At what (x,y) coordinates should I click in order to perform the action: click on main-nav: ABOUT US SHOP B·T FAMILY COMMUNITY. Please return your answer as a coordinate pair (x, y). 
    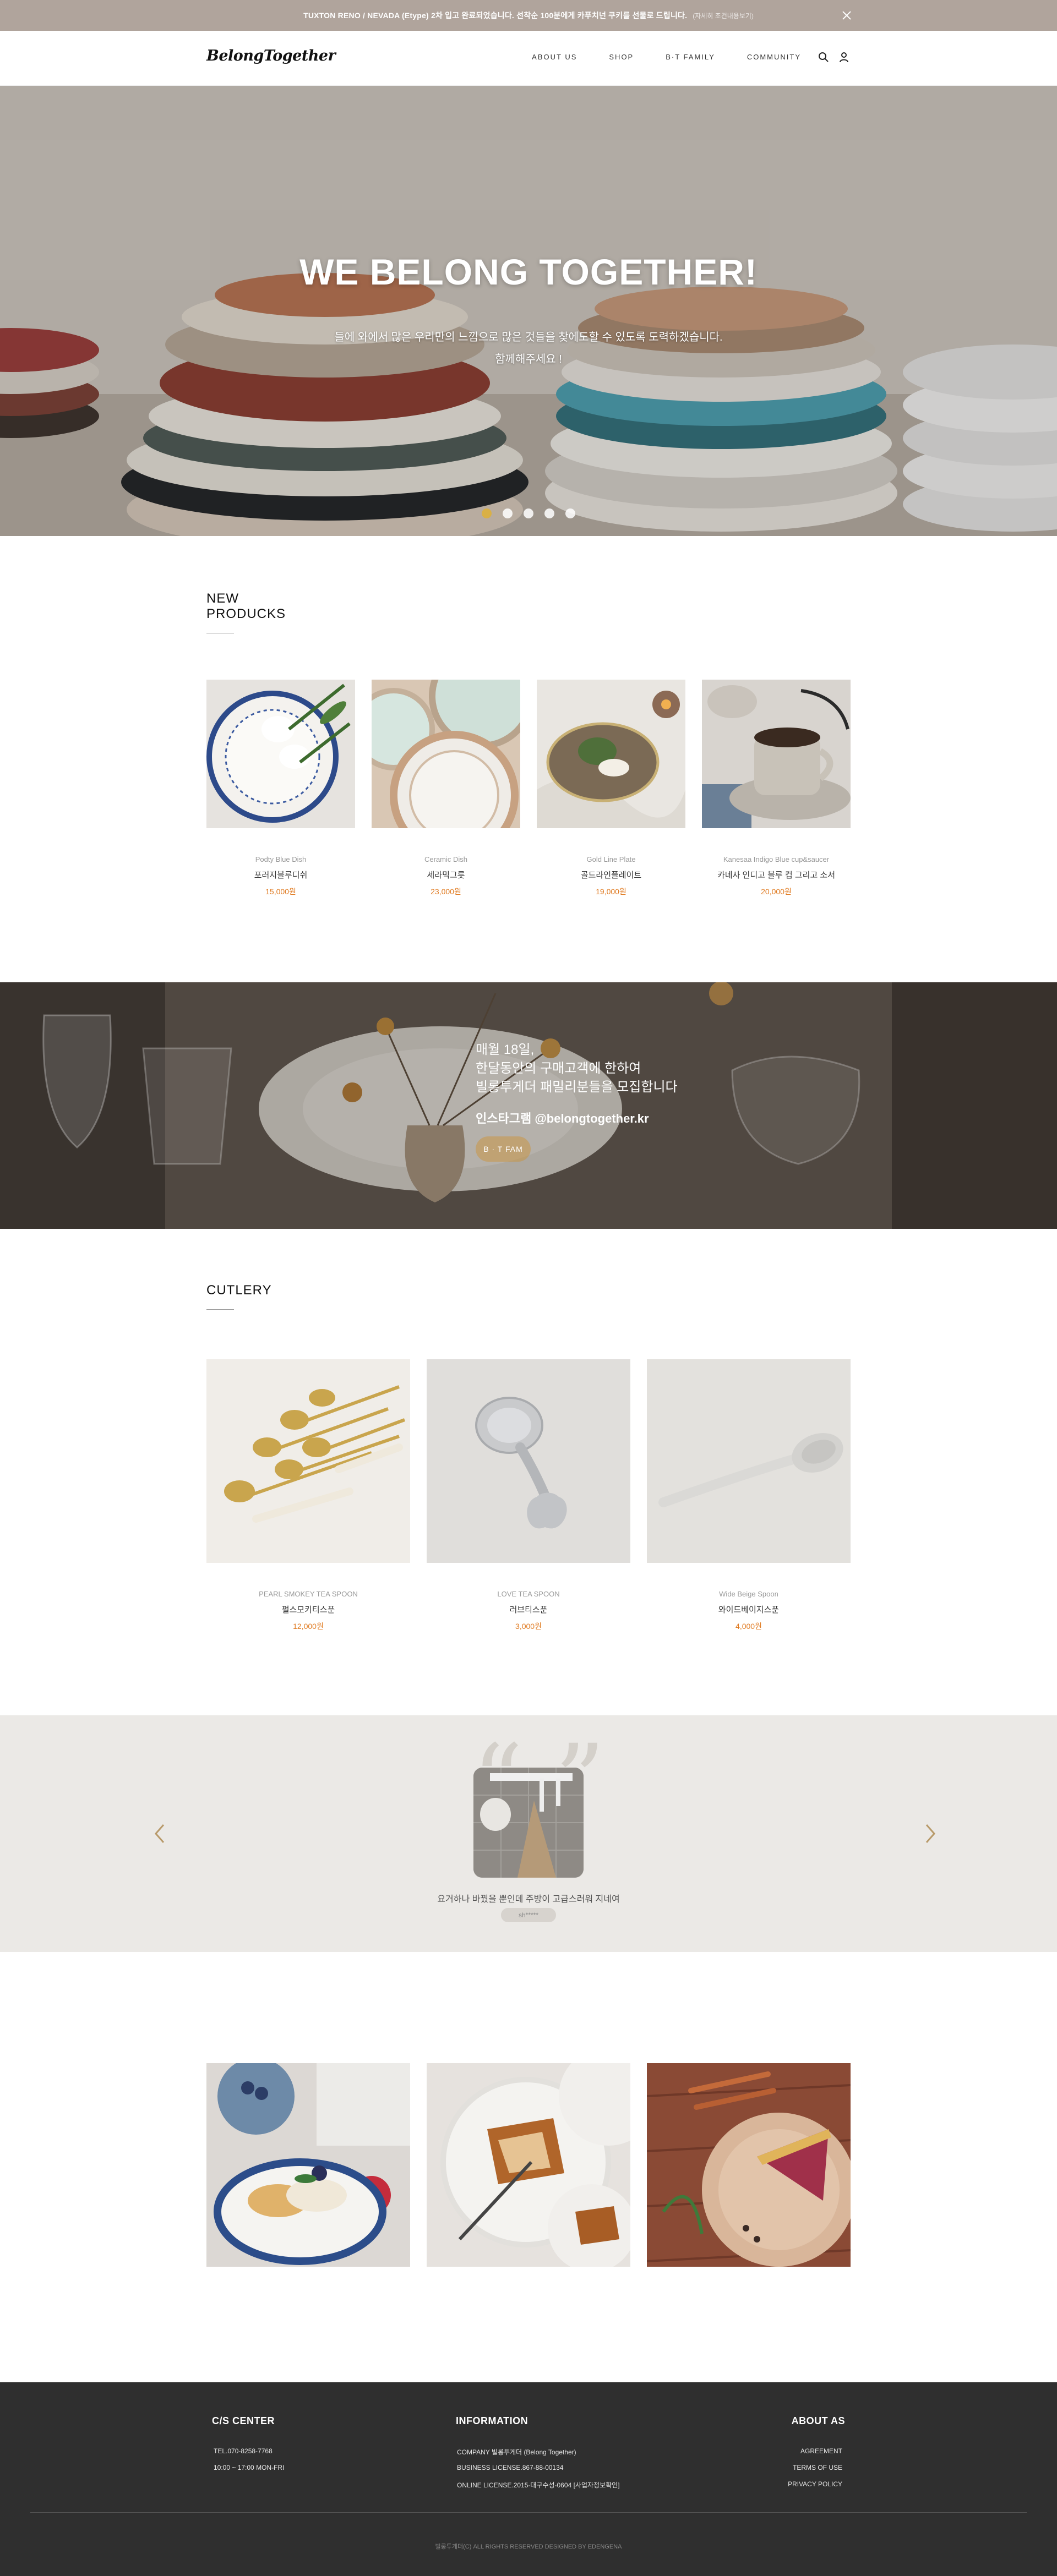
    Looking at the image, I should click on (667, 57).